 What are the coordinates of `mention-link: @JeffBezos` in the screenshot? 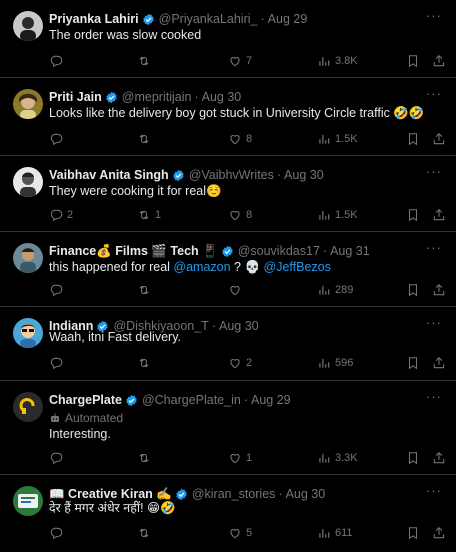 It's located at (297, 267).